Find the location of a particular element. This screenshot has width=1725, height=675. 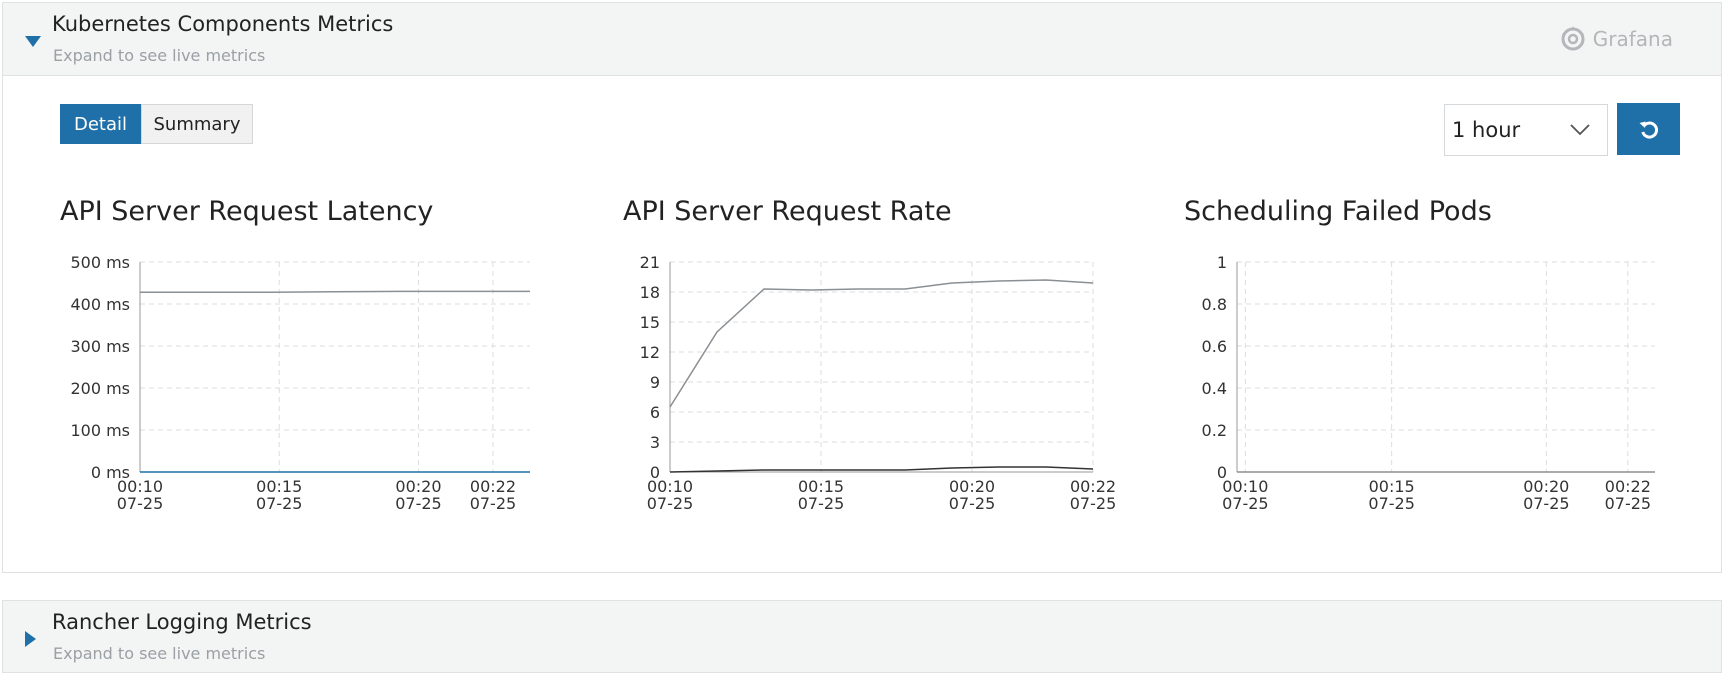

grafana-logo-icon is located at coordinates (1573, 38).